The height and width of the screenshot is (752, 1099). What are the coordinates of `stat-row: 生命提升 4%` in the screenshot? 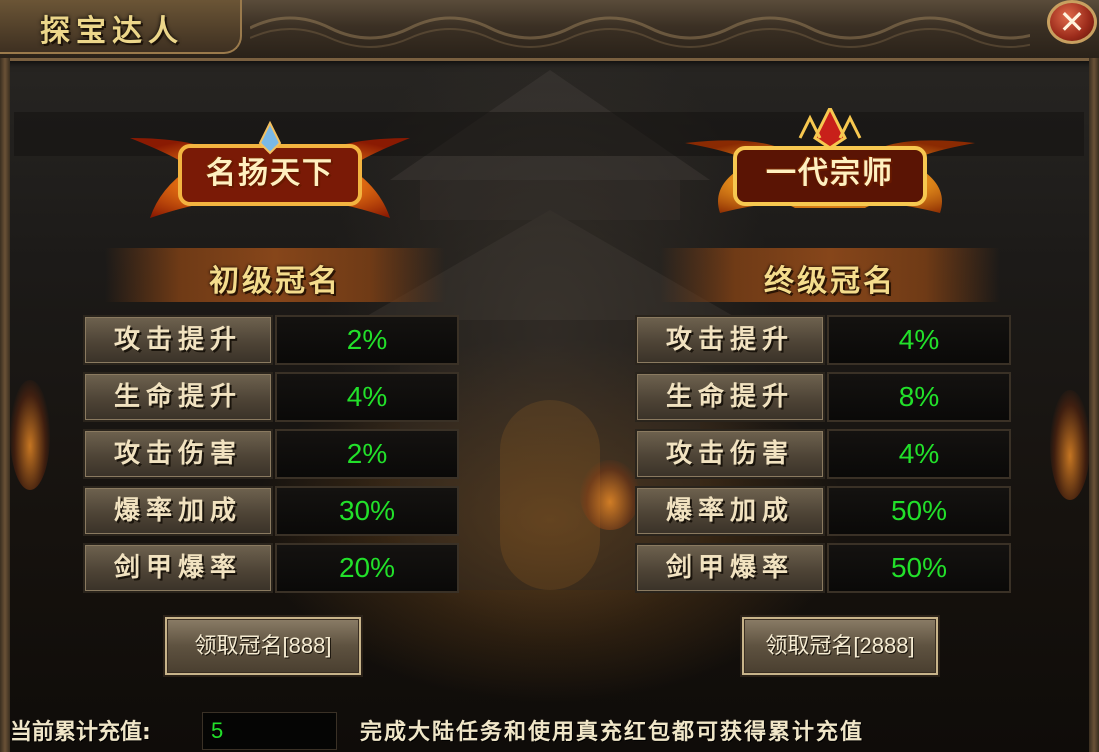 It's located at (272, 397).